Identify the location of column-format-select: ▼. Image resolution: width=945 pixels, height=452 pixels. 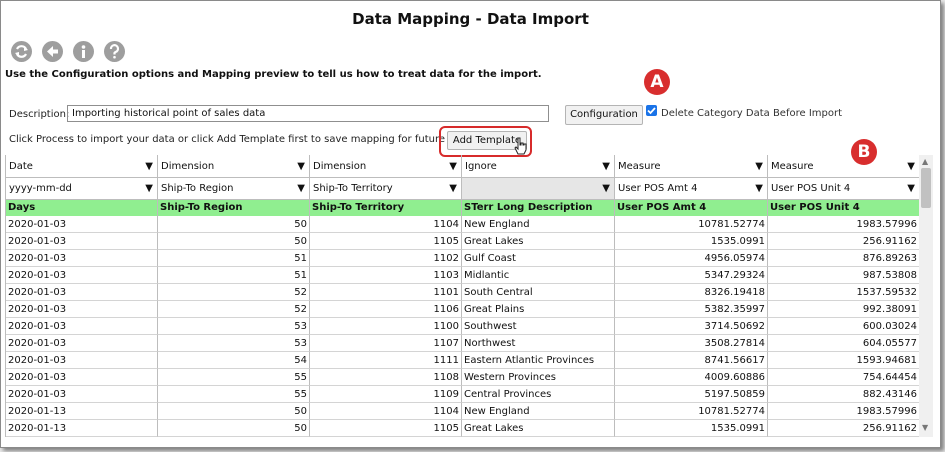
(538, 189).